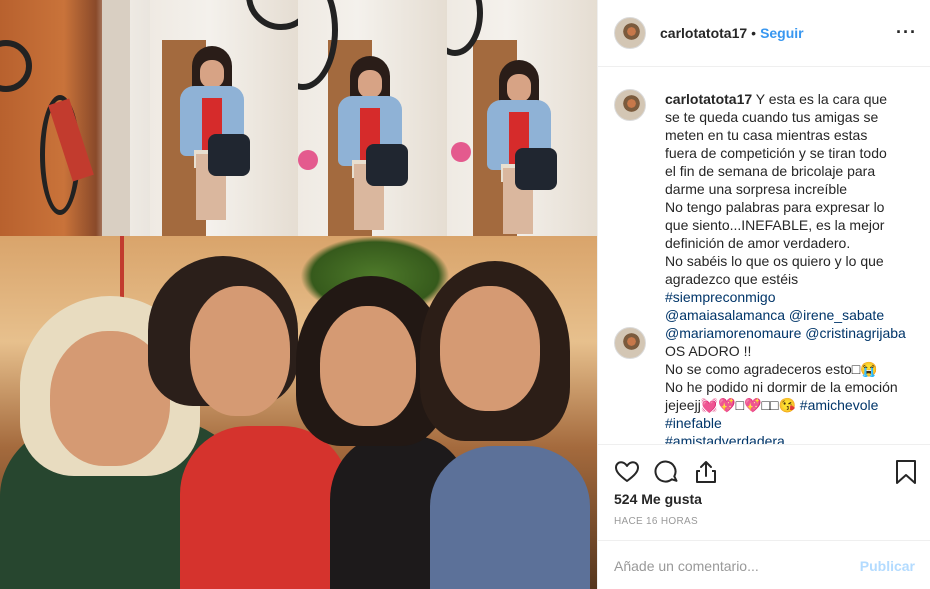  I want to click on post-header: carlotatota17 • Seguir ···, so click(764, 33).